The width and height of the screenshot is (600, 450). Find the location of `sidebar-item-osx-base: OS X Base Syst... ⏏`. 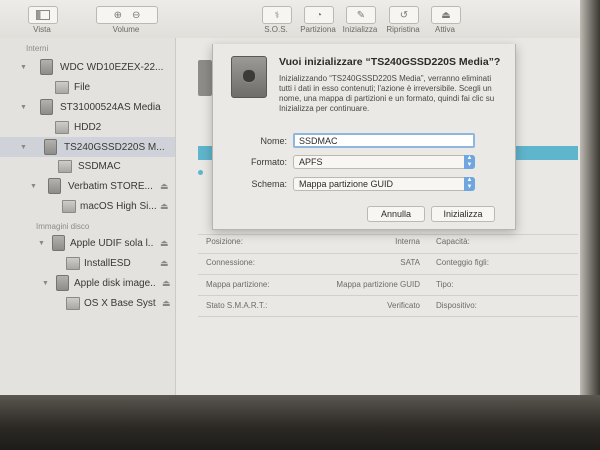

sidebar-item-osx-base: OS X Base Syst... ⏏ is located at coordinates (87, 303).